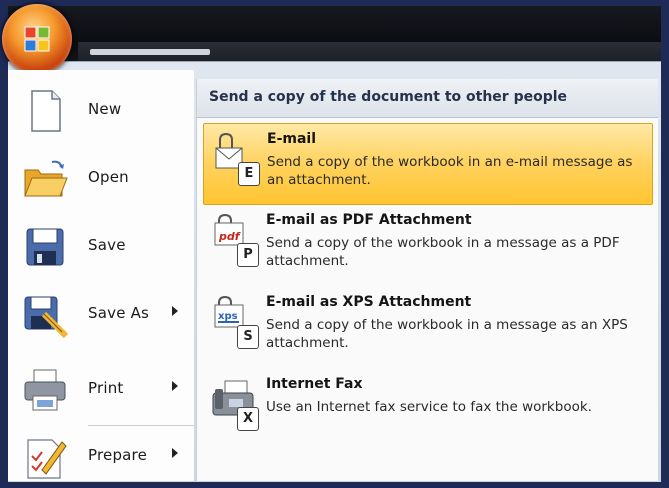 This screenshot has width=669, height=488. I want to click on save-as-icon, so click(46, 317).